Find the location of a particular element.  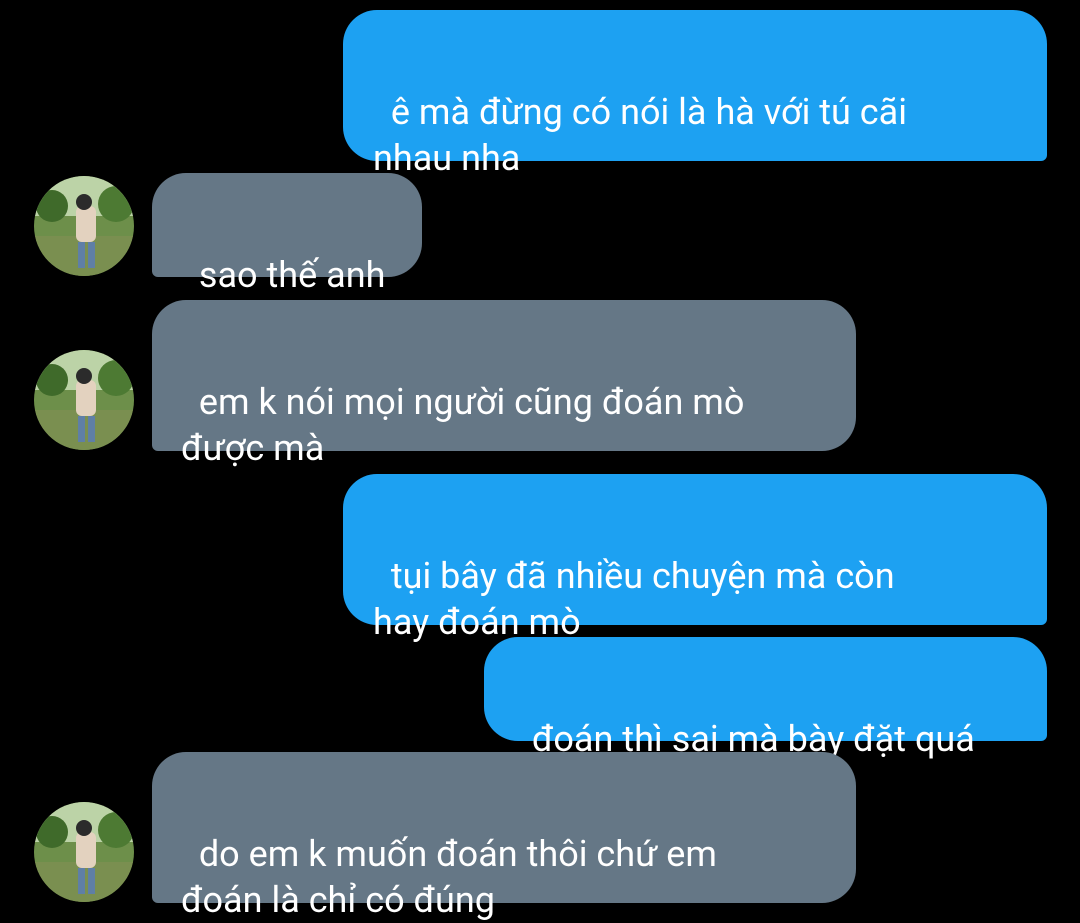

message-text: sao thế anh is located at coordinates (292, 275).